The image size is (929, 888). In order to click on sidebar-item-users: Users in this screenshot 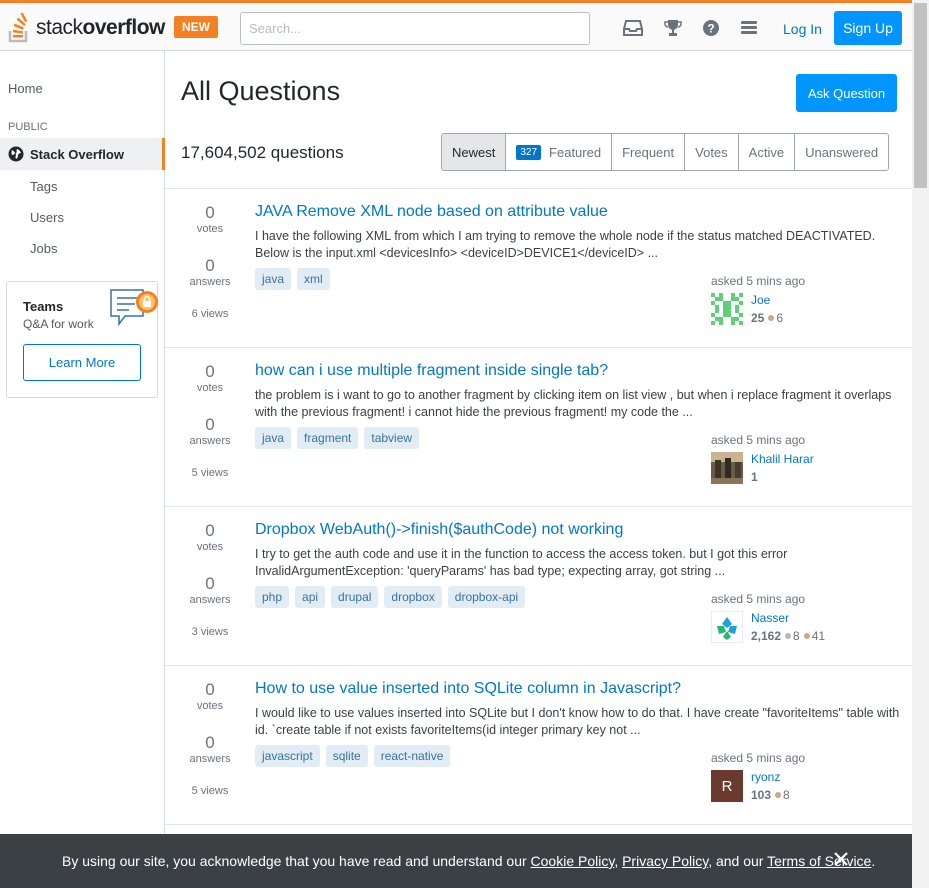, I will do `click(47, 217)`.